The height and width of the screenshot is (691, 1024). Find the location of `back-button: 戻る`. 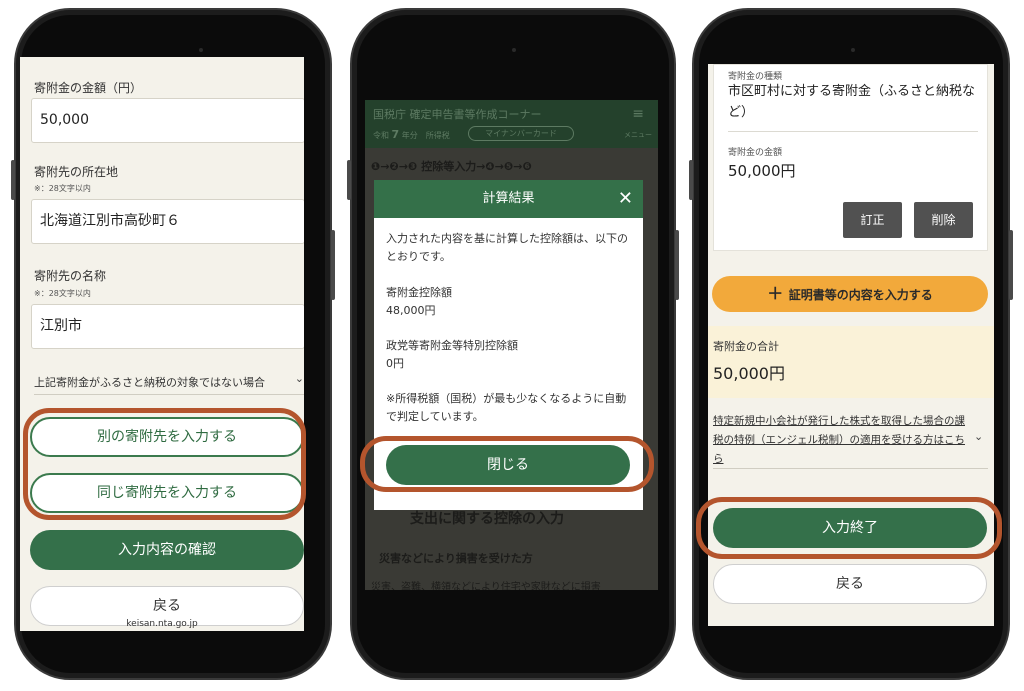

back-button: 戻る is located at coordinates (850, 584).